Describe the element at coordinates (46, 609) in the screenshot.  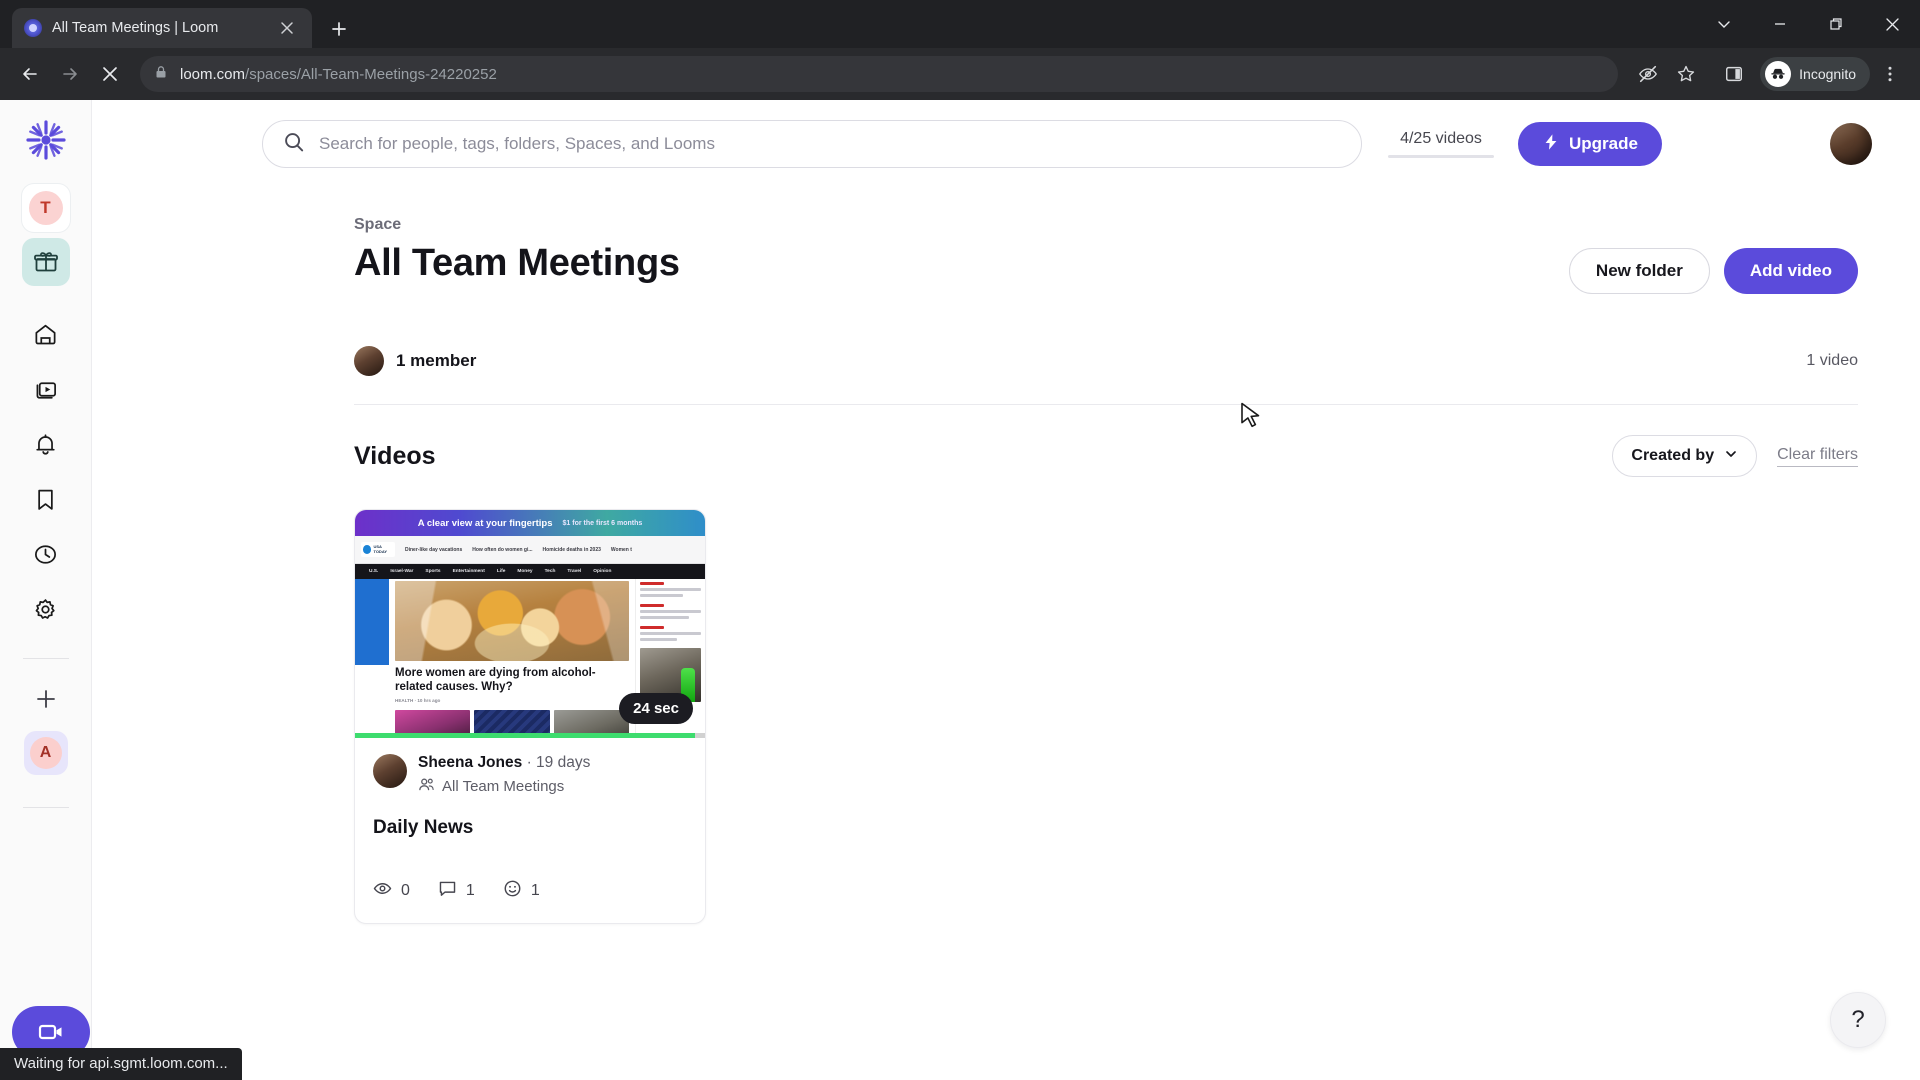
I see `sidebar-item-settings` at that location.